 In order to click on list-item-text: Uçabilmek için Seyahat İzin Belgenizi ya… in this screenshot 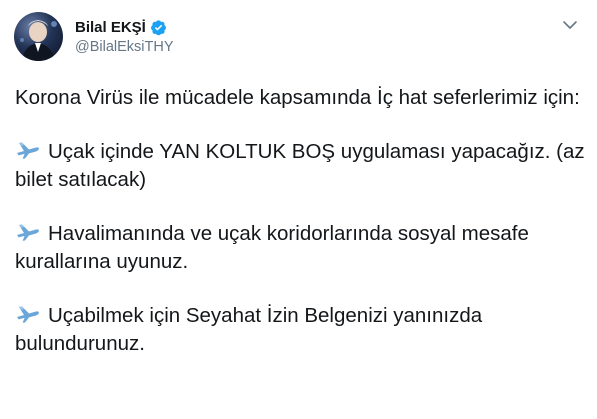, I will do `click(249, 329)`.